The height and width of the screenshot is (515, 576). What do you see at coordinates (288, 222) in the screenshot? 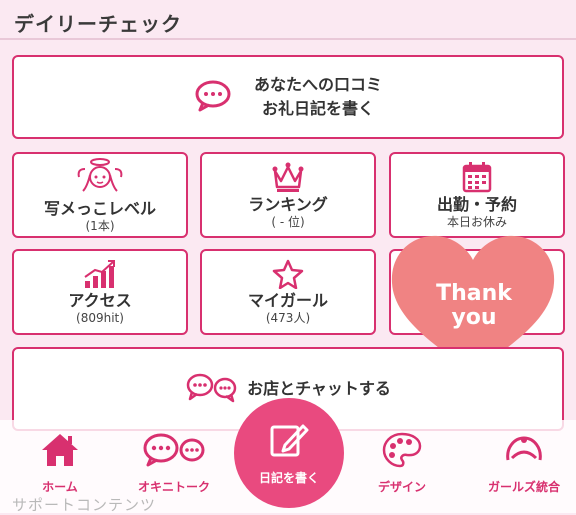
I see `ranking-value: ( - 位)` at bounding box center [288, 222].